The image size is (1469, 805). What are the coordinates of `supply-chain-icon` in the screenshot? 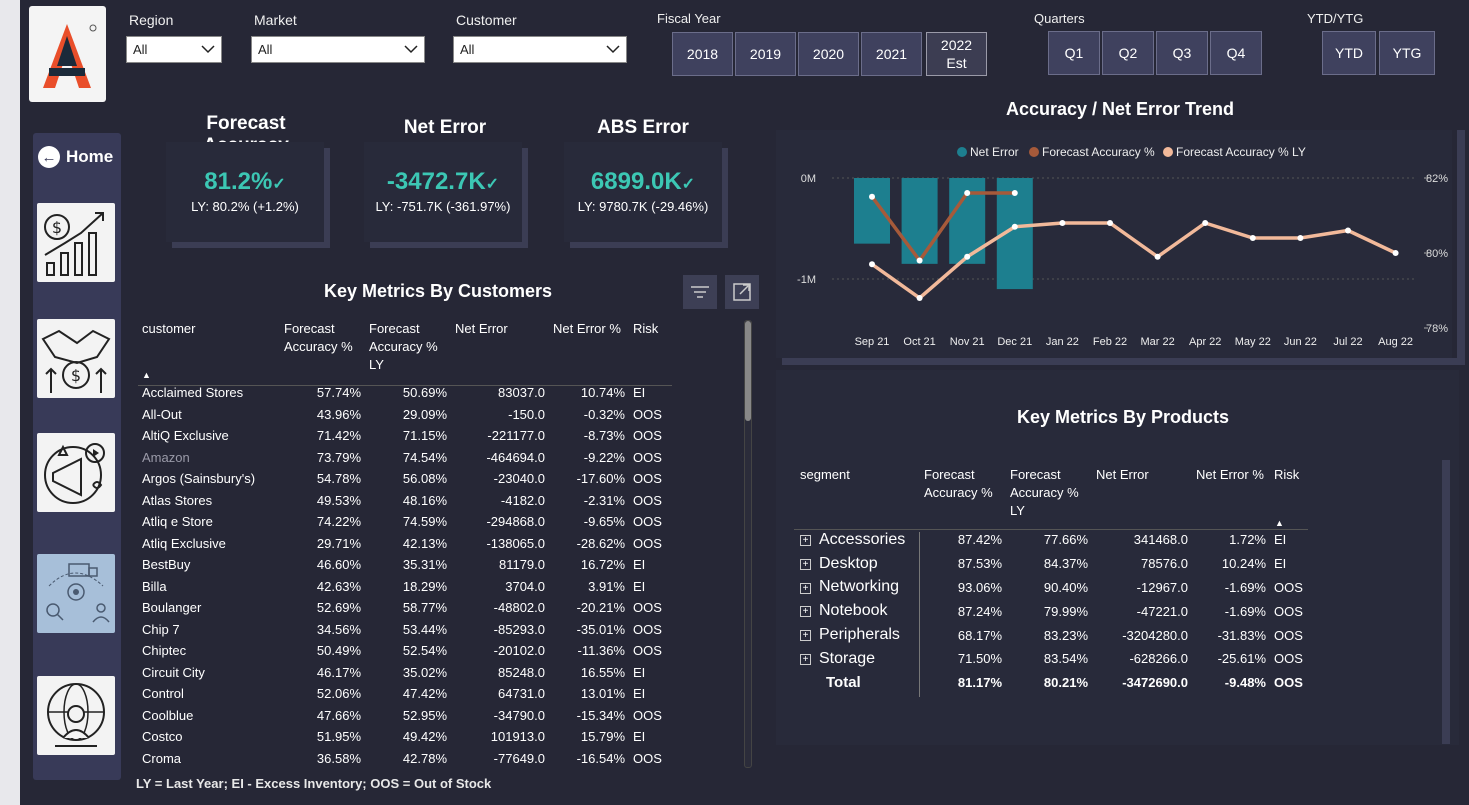 It's located at (78, 593).